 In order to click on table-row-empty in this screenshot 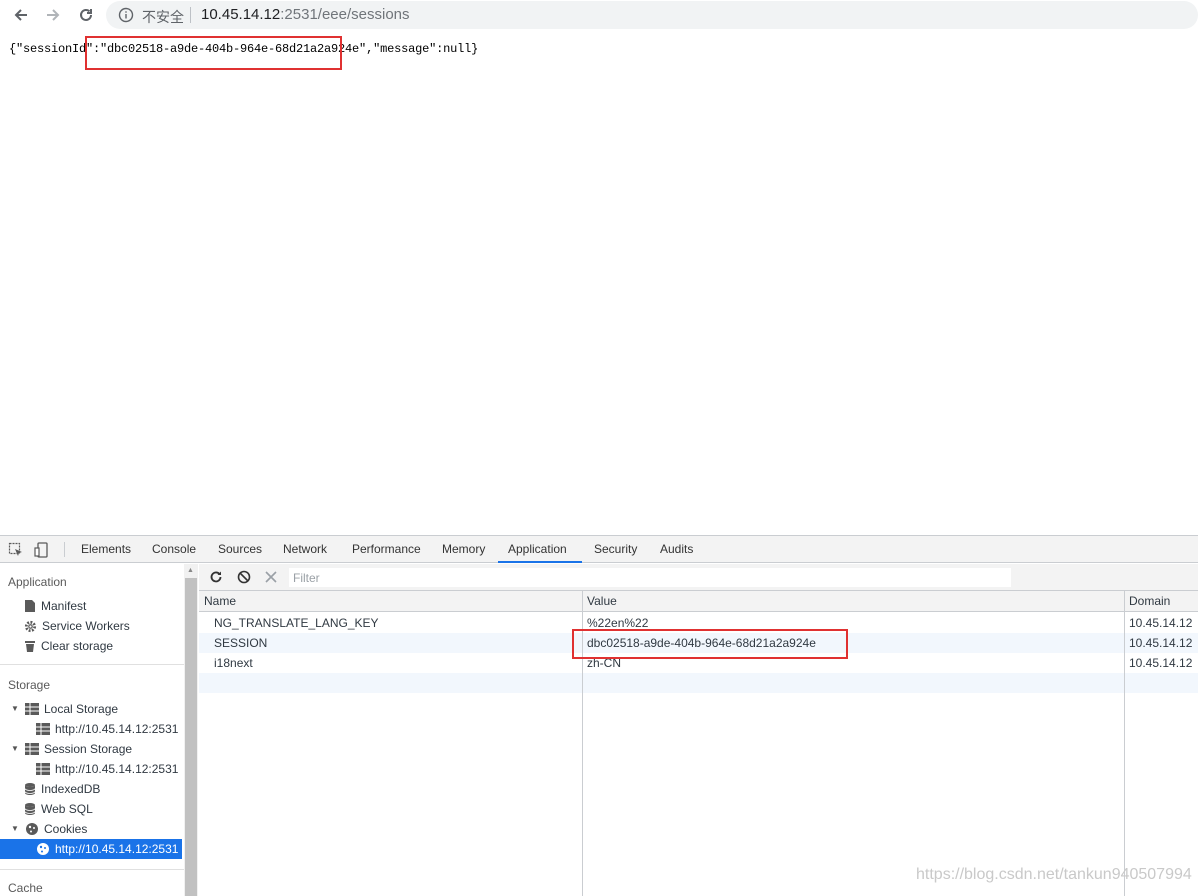, I will do `click(698, 683)`.